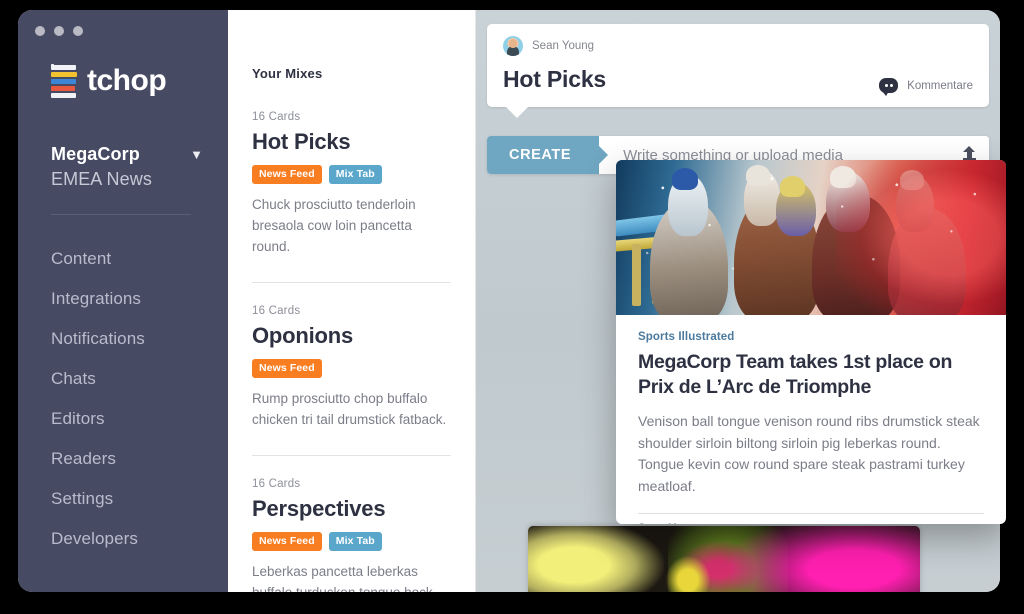 The height and width of the screenshot is (614, 1024). I want to click on post-header-card: Sean Young Hot Picks Kommentare, so click(738, 71).